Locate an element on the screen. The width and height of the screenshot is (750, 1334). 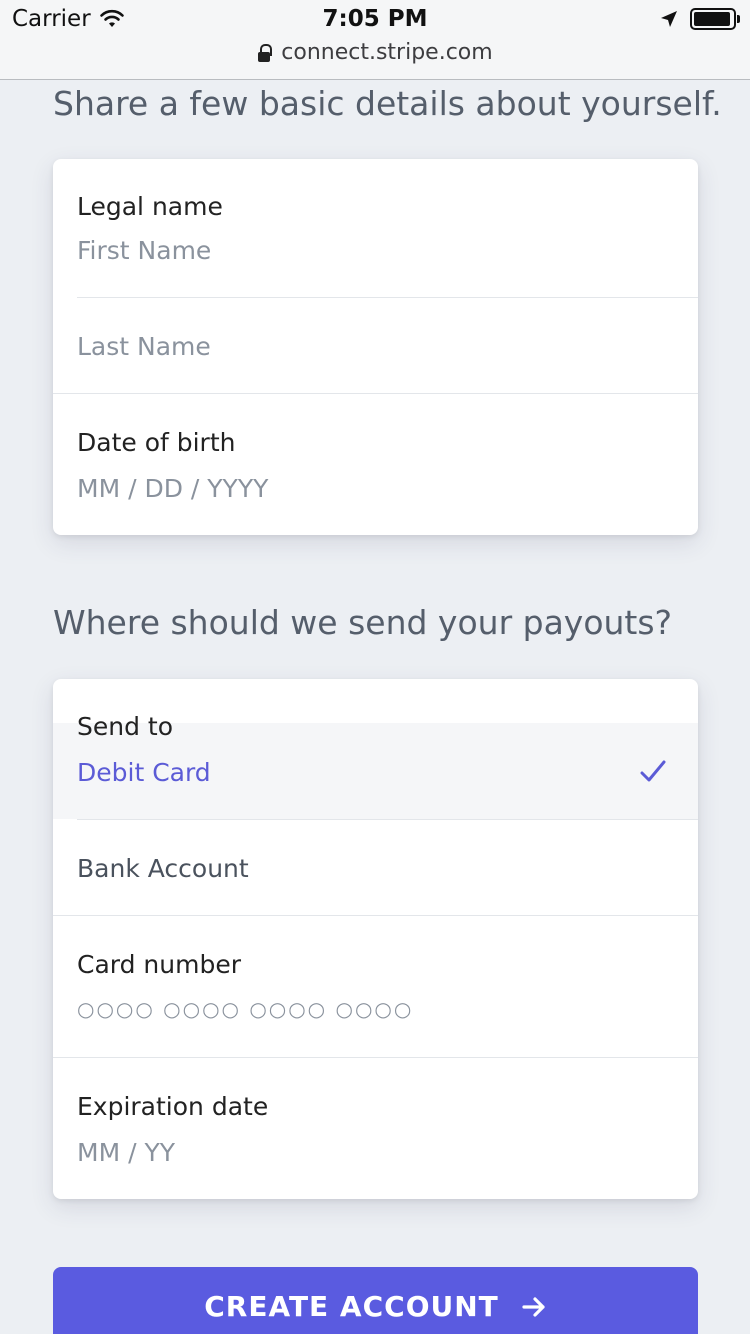
last-name-field: Last Name is located at coordinates (144, 346).